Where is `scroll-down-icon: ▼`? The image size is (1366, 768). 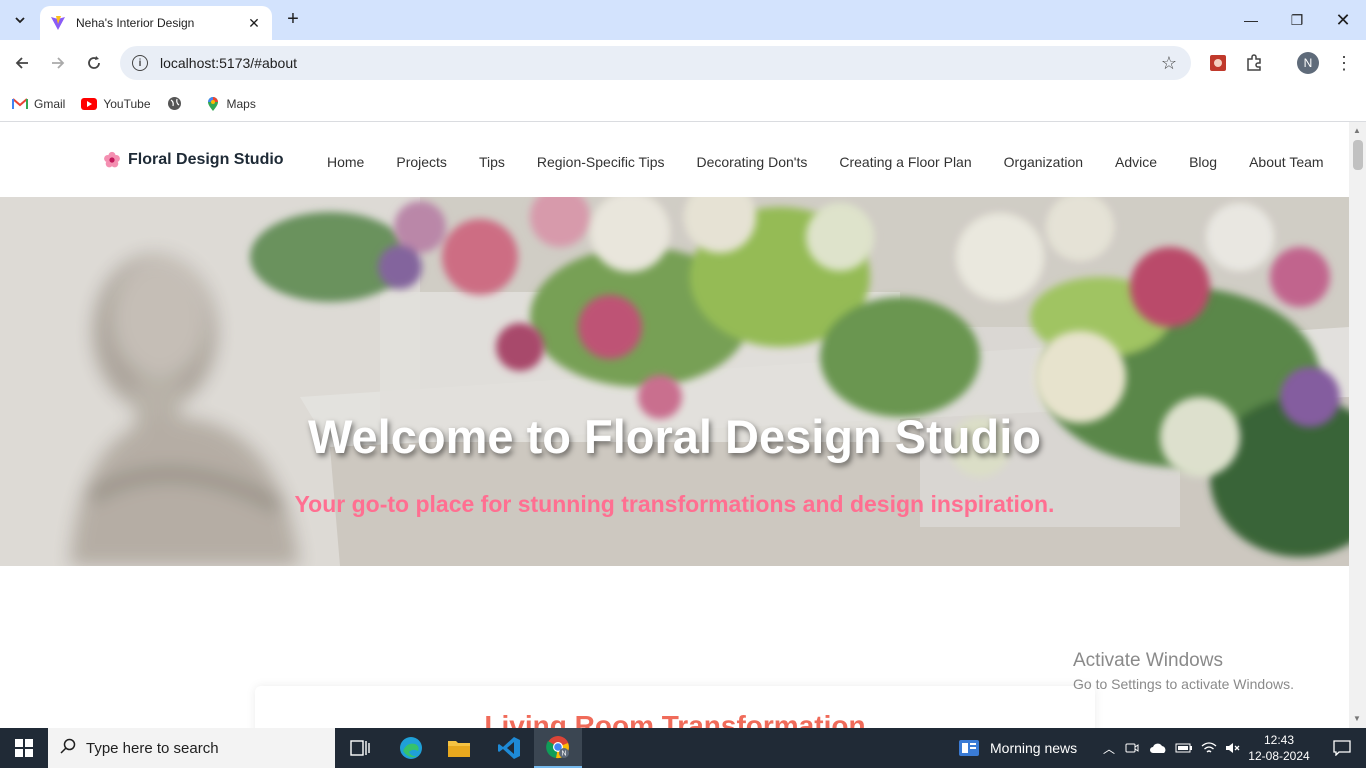
scroll-down-icon: ▼ is located at coordinates (1357, 718).